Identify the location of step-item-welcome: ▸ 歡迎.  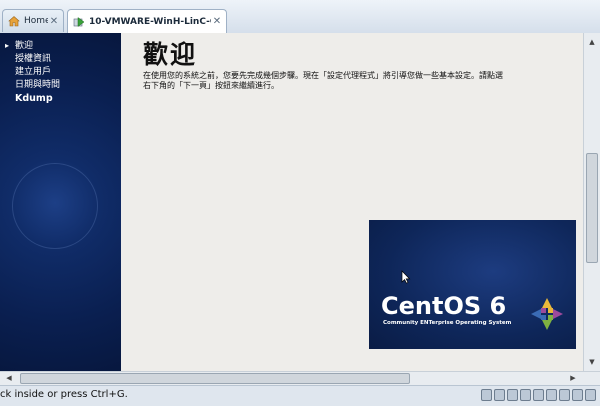
(19, 46).